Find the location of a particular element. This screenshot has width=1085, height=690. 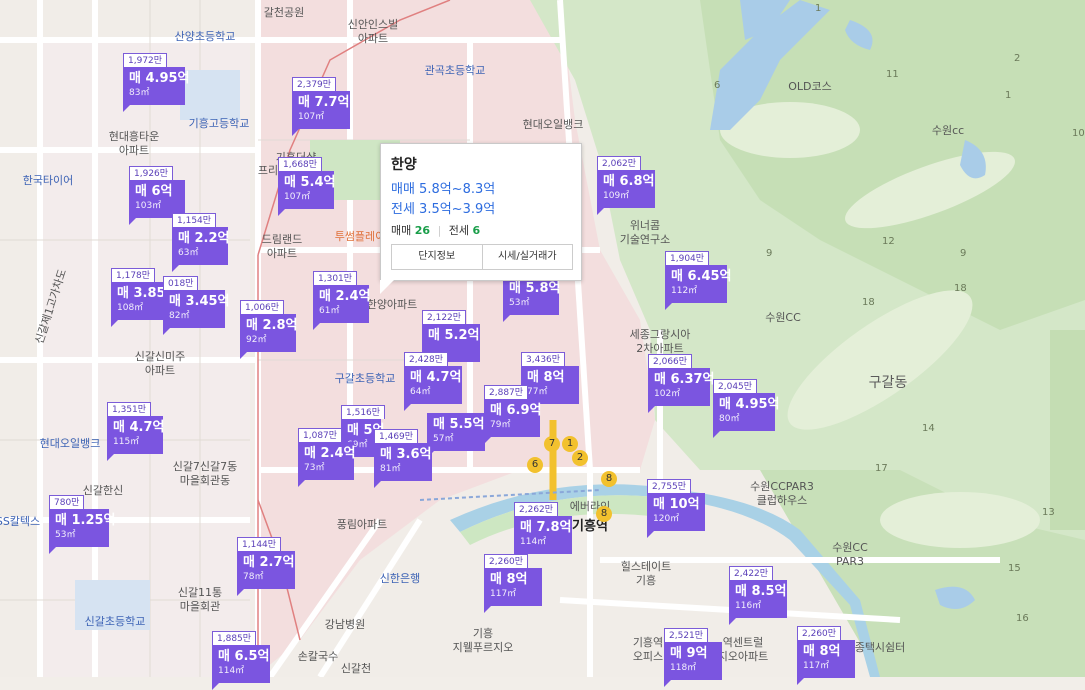

price-marker-body: 매 8억 117㎡ is located at coordinates (826, 659).